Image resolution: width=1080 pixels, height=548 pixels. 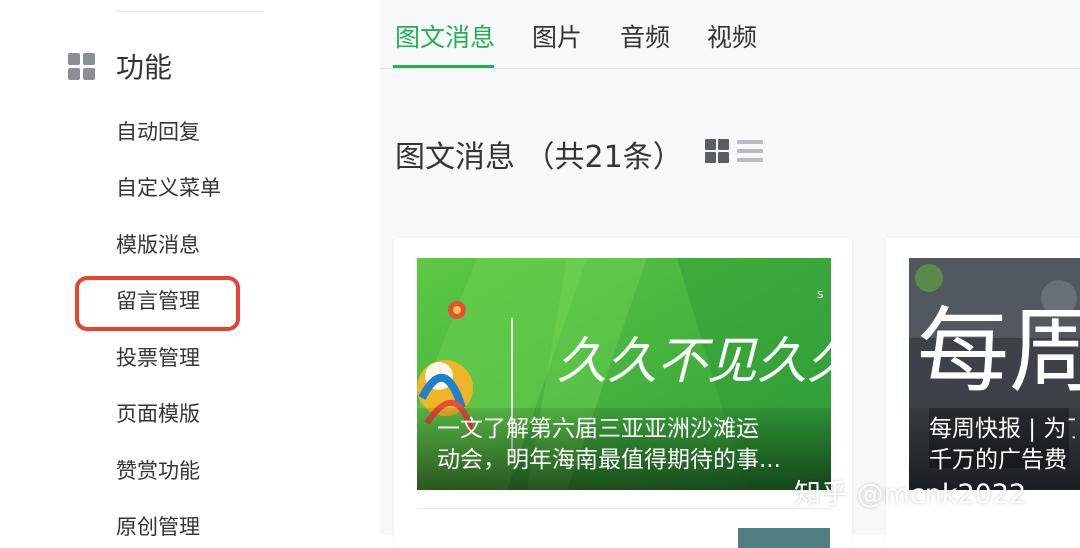 What do you see at coordinates (557, 36) in the screenshot?
I see `tab-images: 图片` at bounding box center [557, 36].